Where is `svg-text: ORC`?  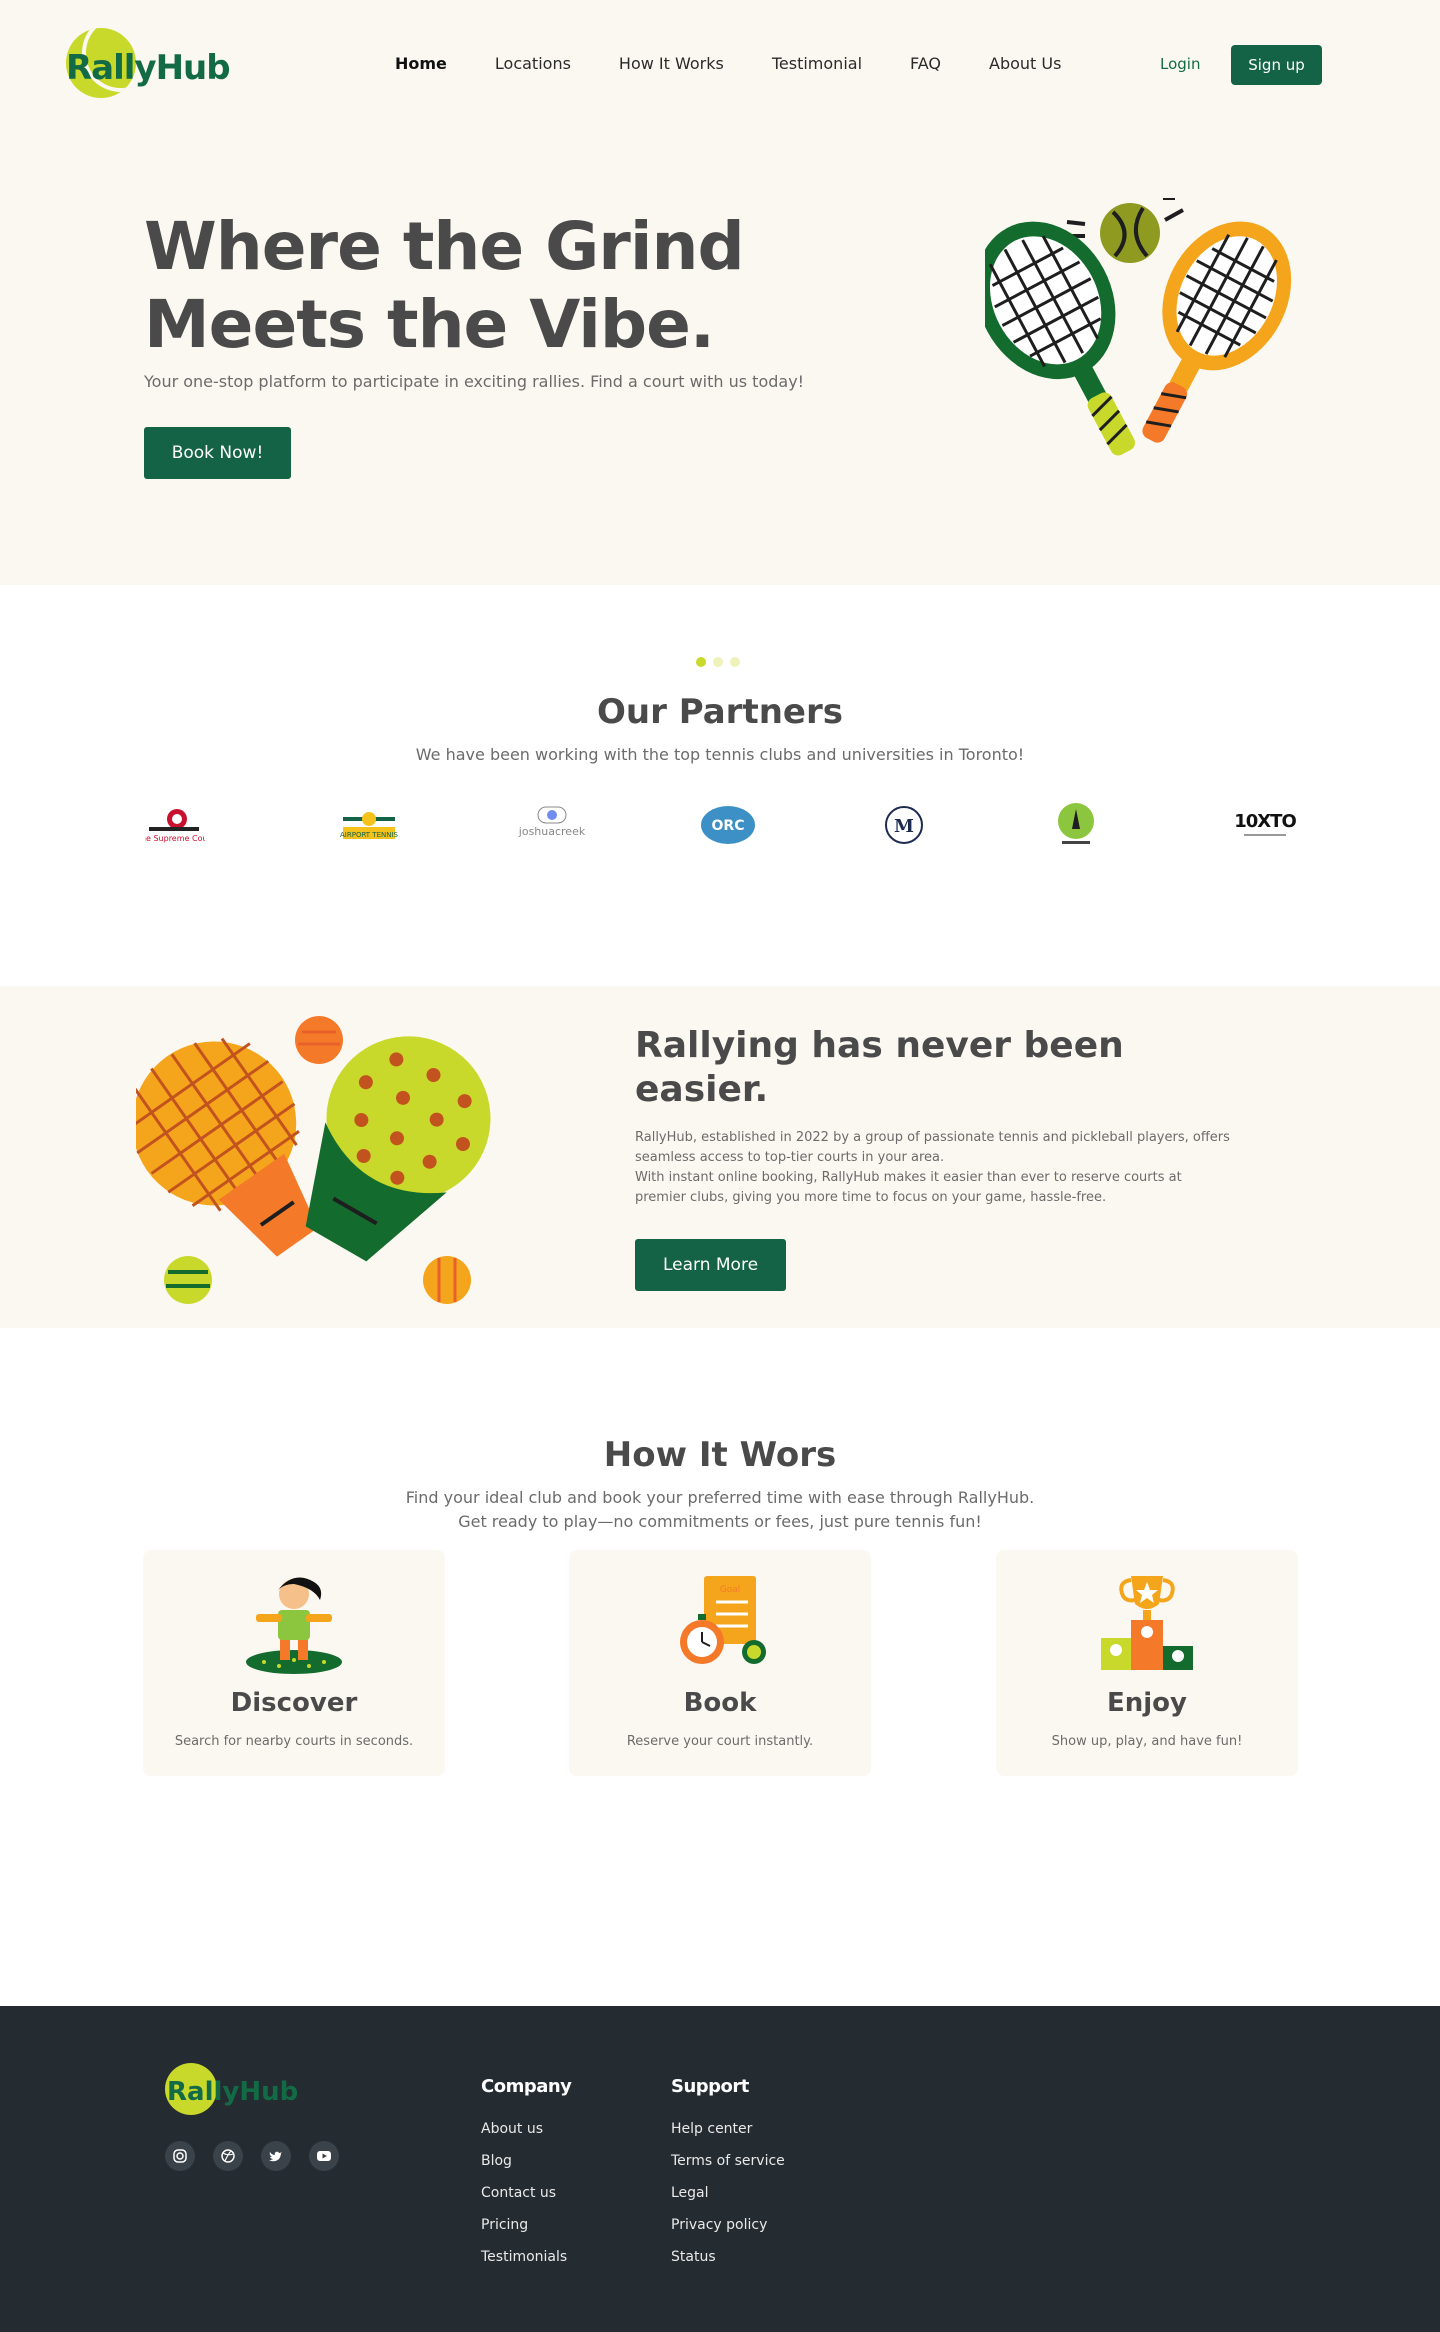
svg-text: ORC is located at coordinates (728, 826).